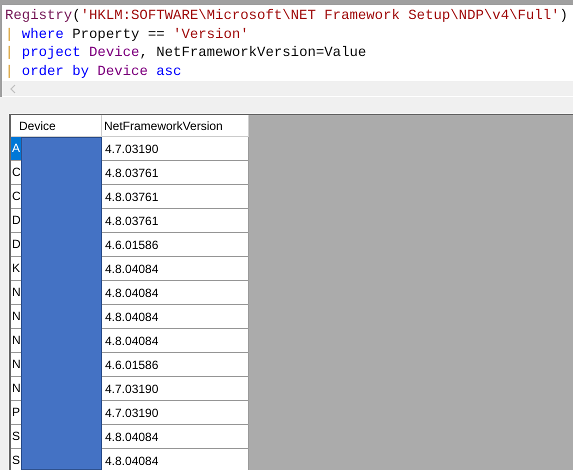 Image resolution: width=573 pixels, height=470 pixels. I want to click on table-cell: P, so click(16, 412).